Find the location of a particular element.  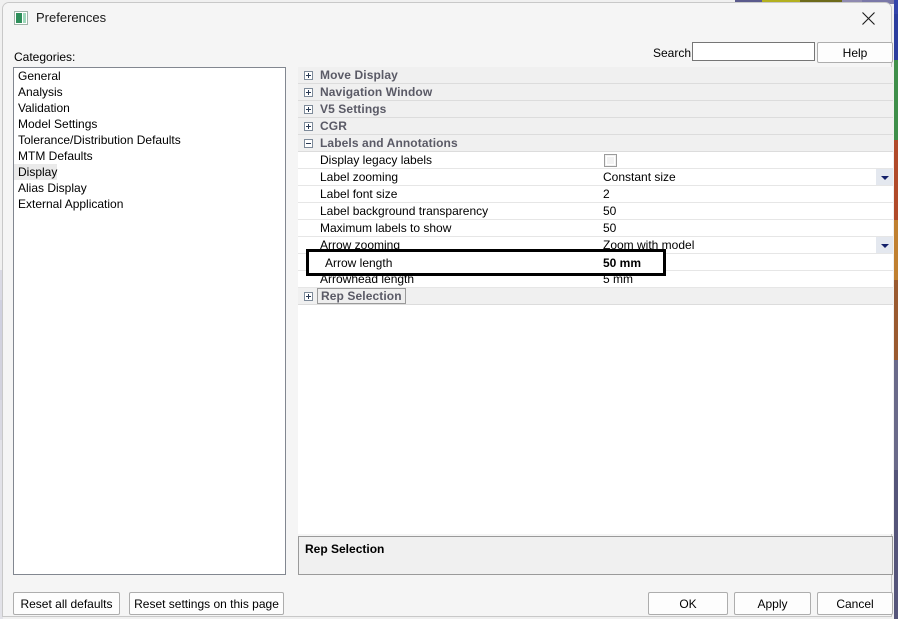

property-value: Constant size is located at coordinates (745, 177).